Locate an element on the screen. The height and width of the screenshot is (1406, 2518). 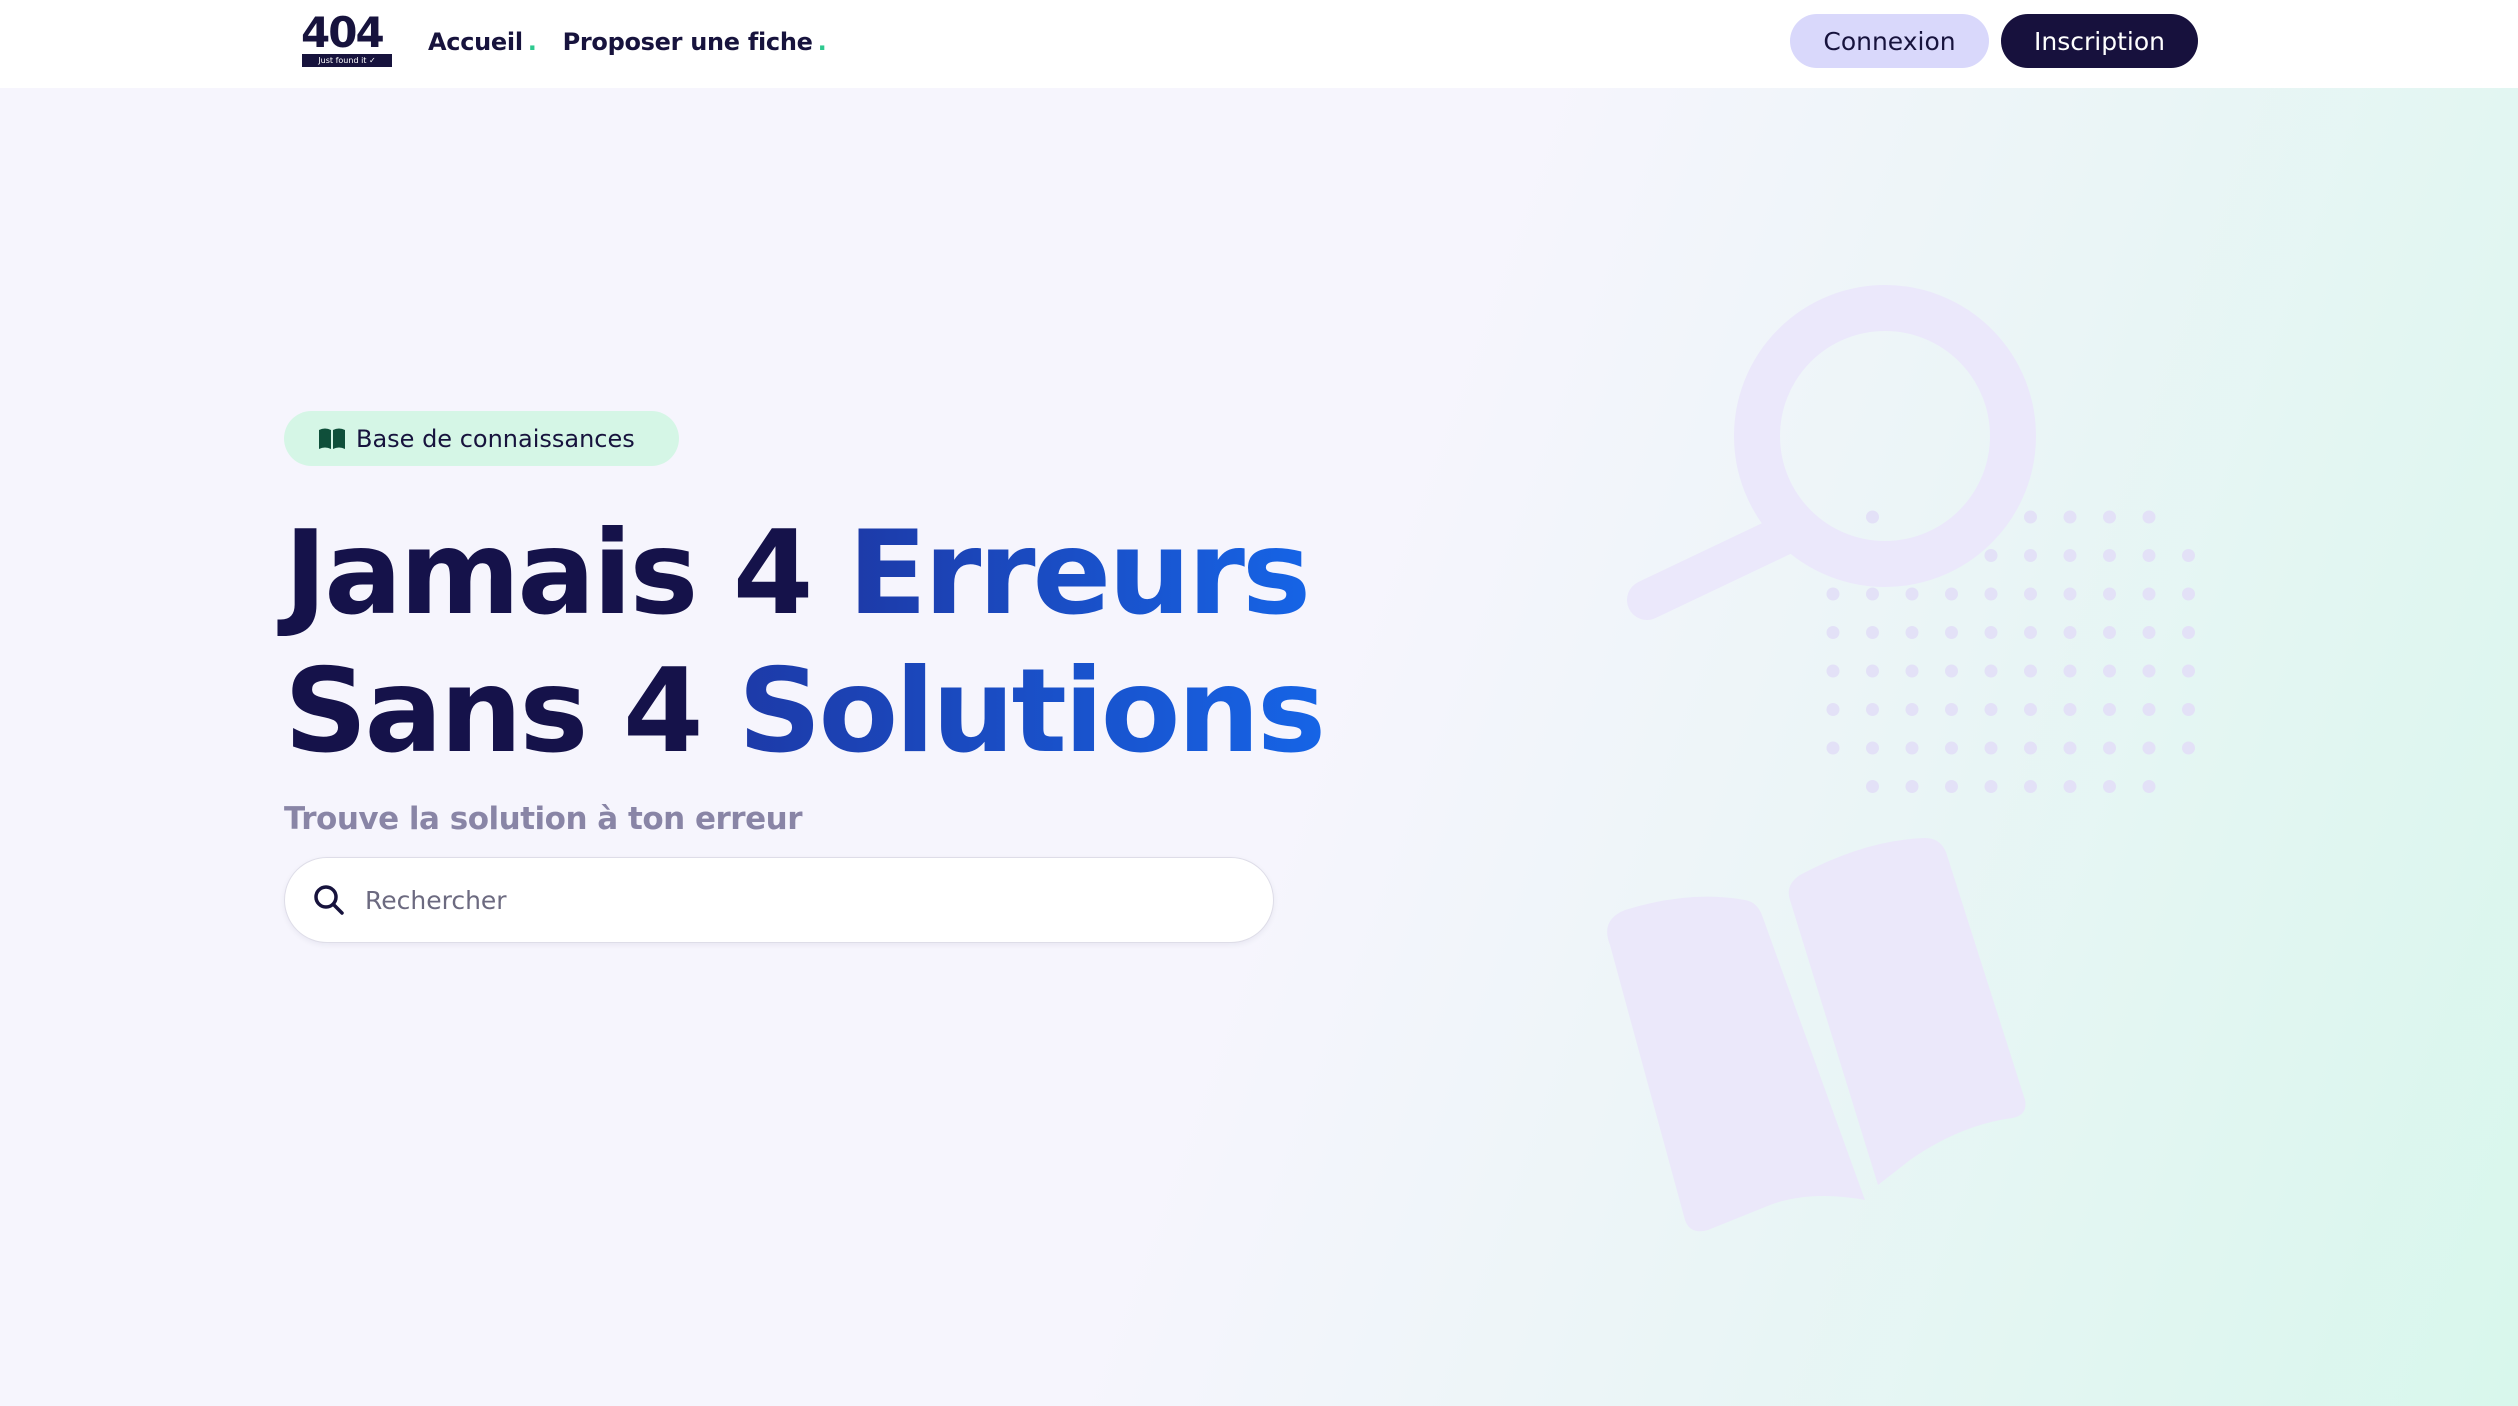
logo-number: 404 is located at coordinates (343, 32).